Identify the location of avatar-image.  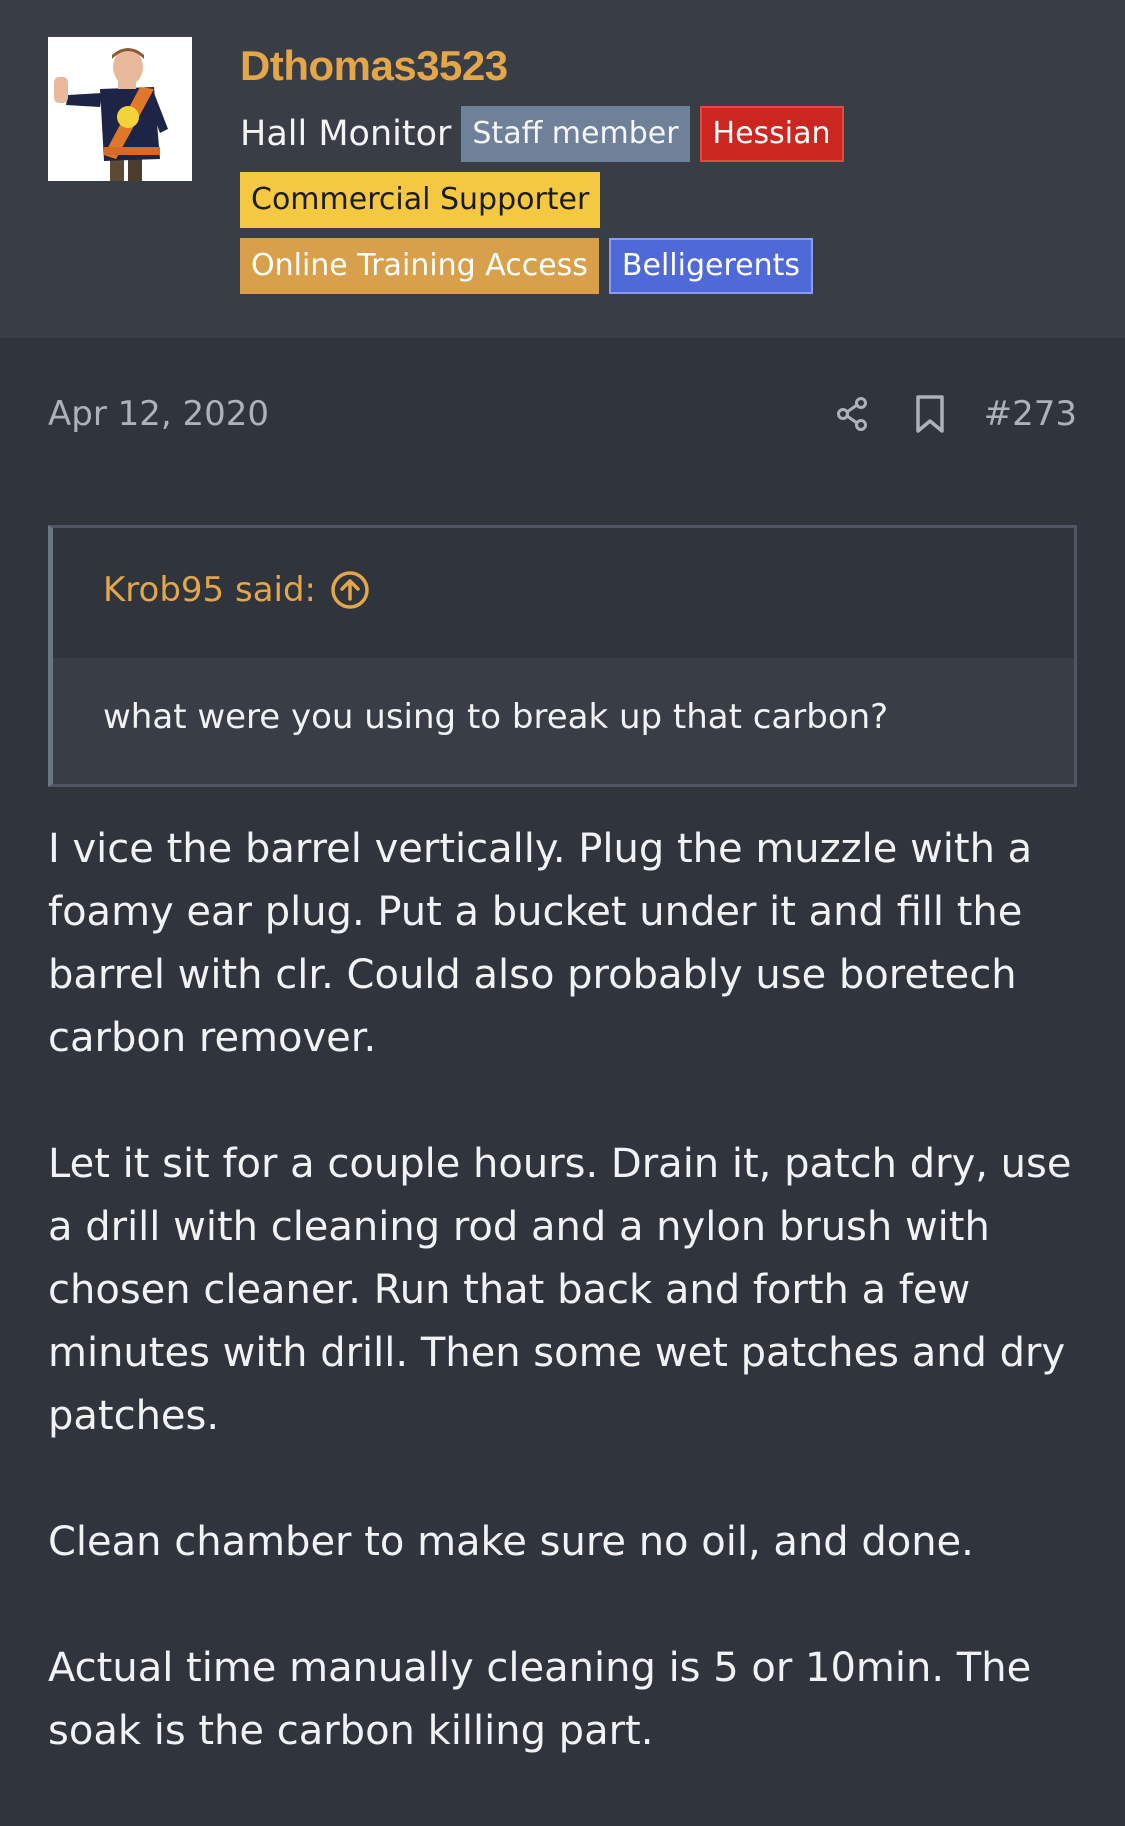
(120, 109).